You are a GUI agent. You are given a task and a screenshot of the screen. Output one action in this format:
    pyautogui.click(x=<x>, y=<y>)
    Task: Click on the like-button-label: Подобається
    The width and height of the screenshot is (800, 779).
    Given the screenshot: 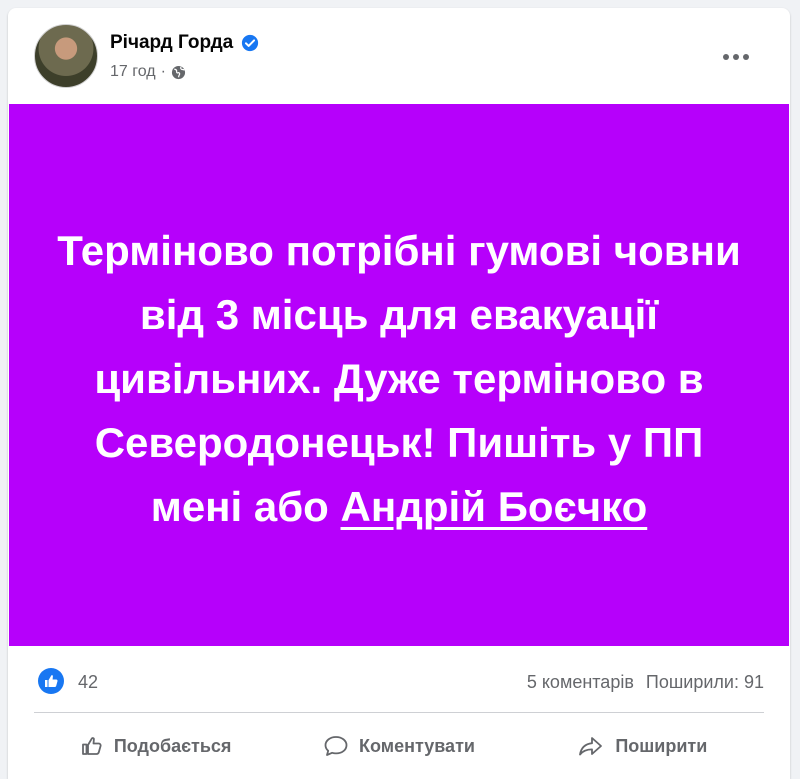 What is the action you would take?
    pyautogui.click(x=172, y=745)
    